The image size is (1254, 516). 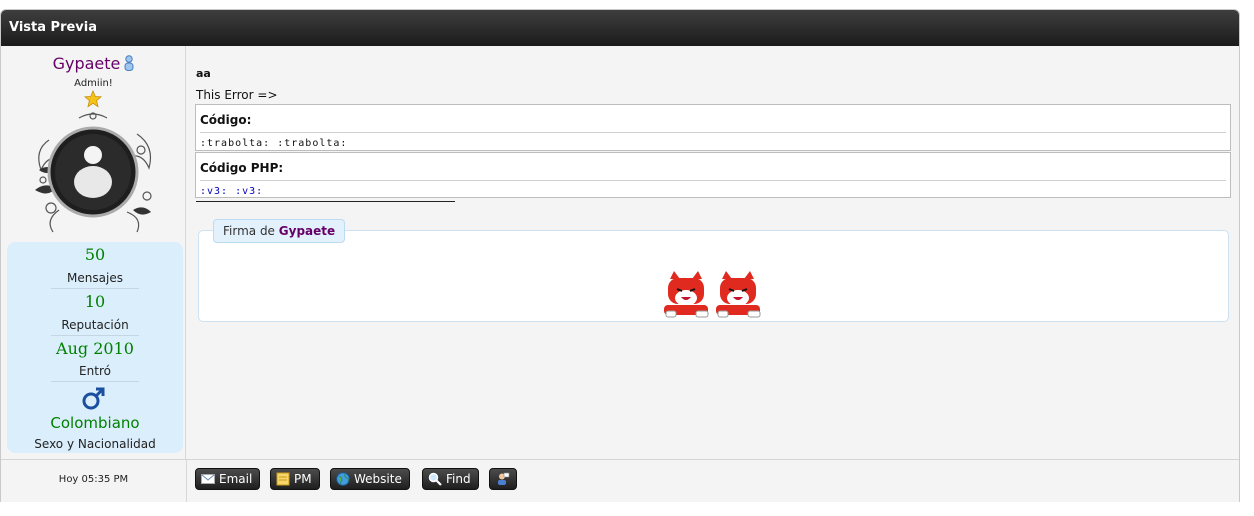 I want to click on find-button: Find, so click(x=450, y=479).